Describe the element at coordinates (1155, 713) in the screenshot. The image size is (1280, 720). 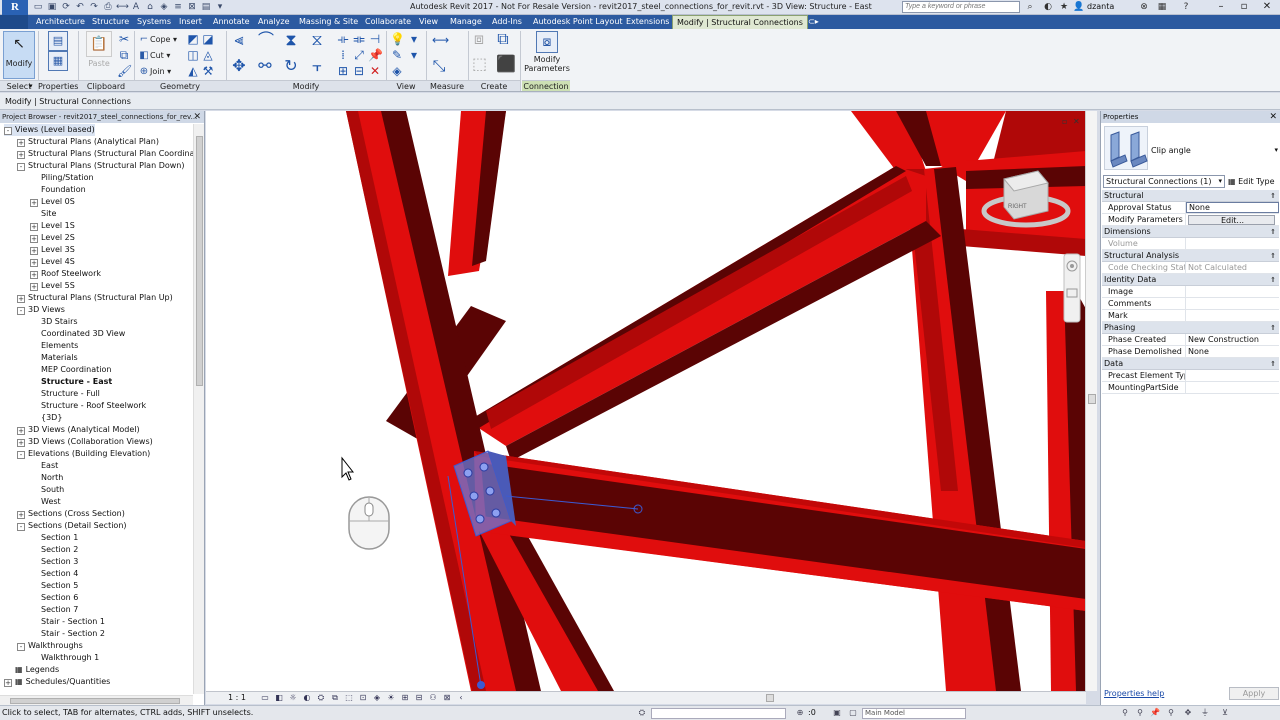
I see `select-pinned-icon: 📌` at that location.